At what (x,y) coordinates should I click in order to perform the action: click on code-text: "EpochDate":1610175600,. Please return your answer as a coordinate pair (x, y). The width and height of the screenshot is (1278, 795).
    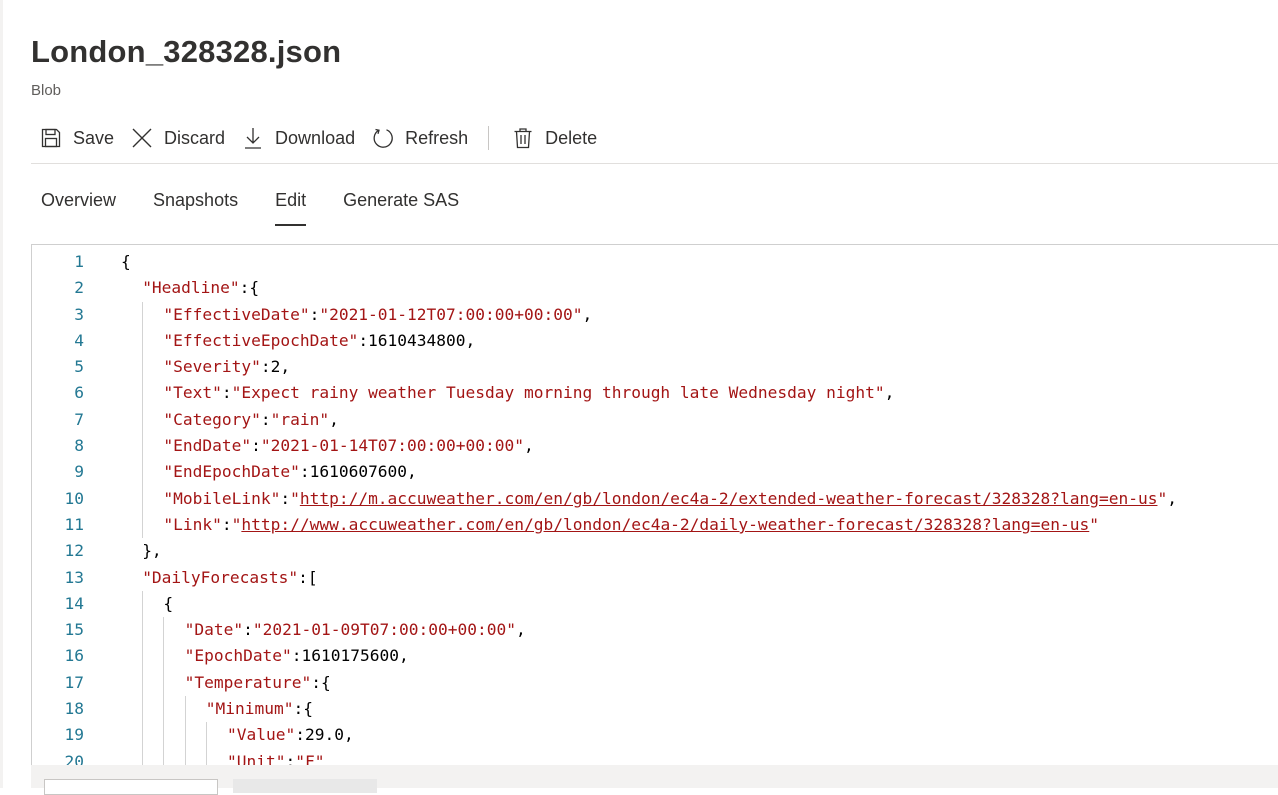
    Looking at the image, I should click on (297, 656).